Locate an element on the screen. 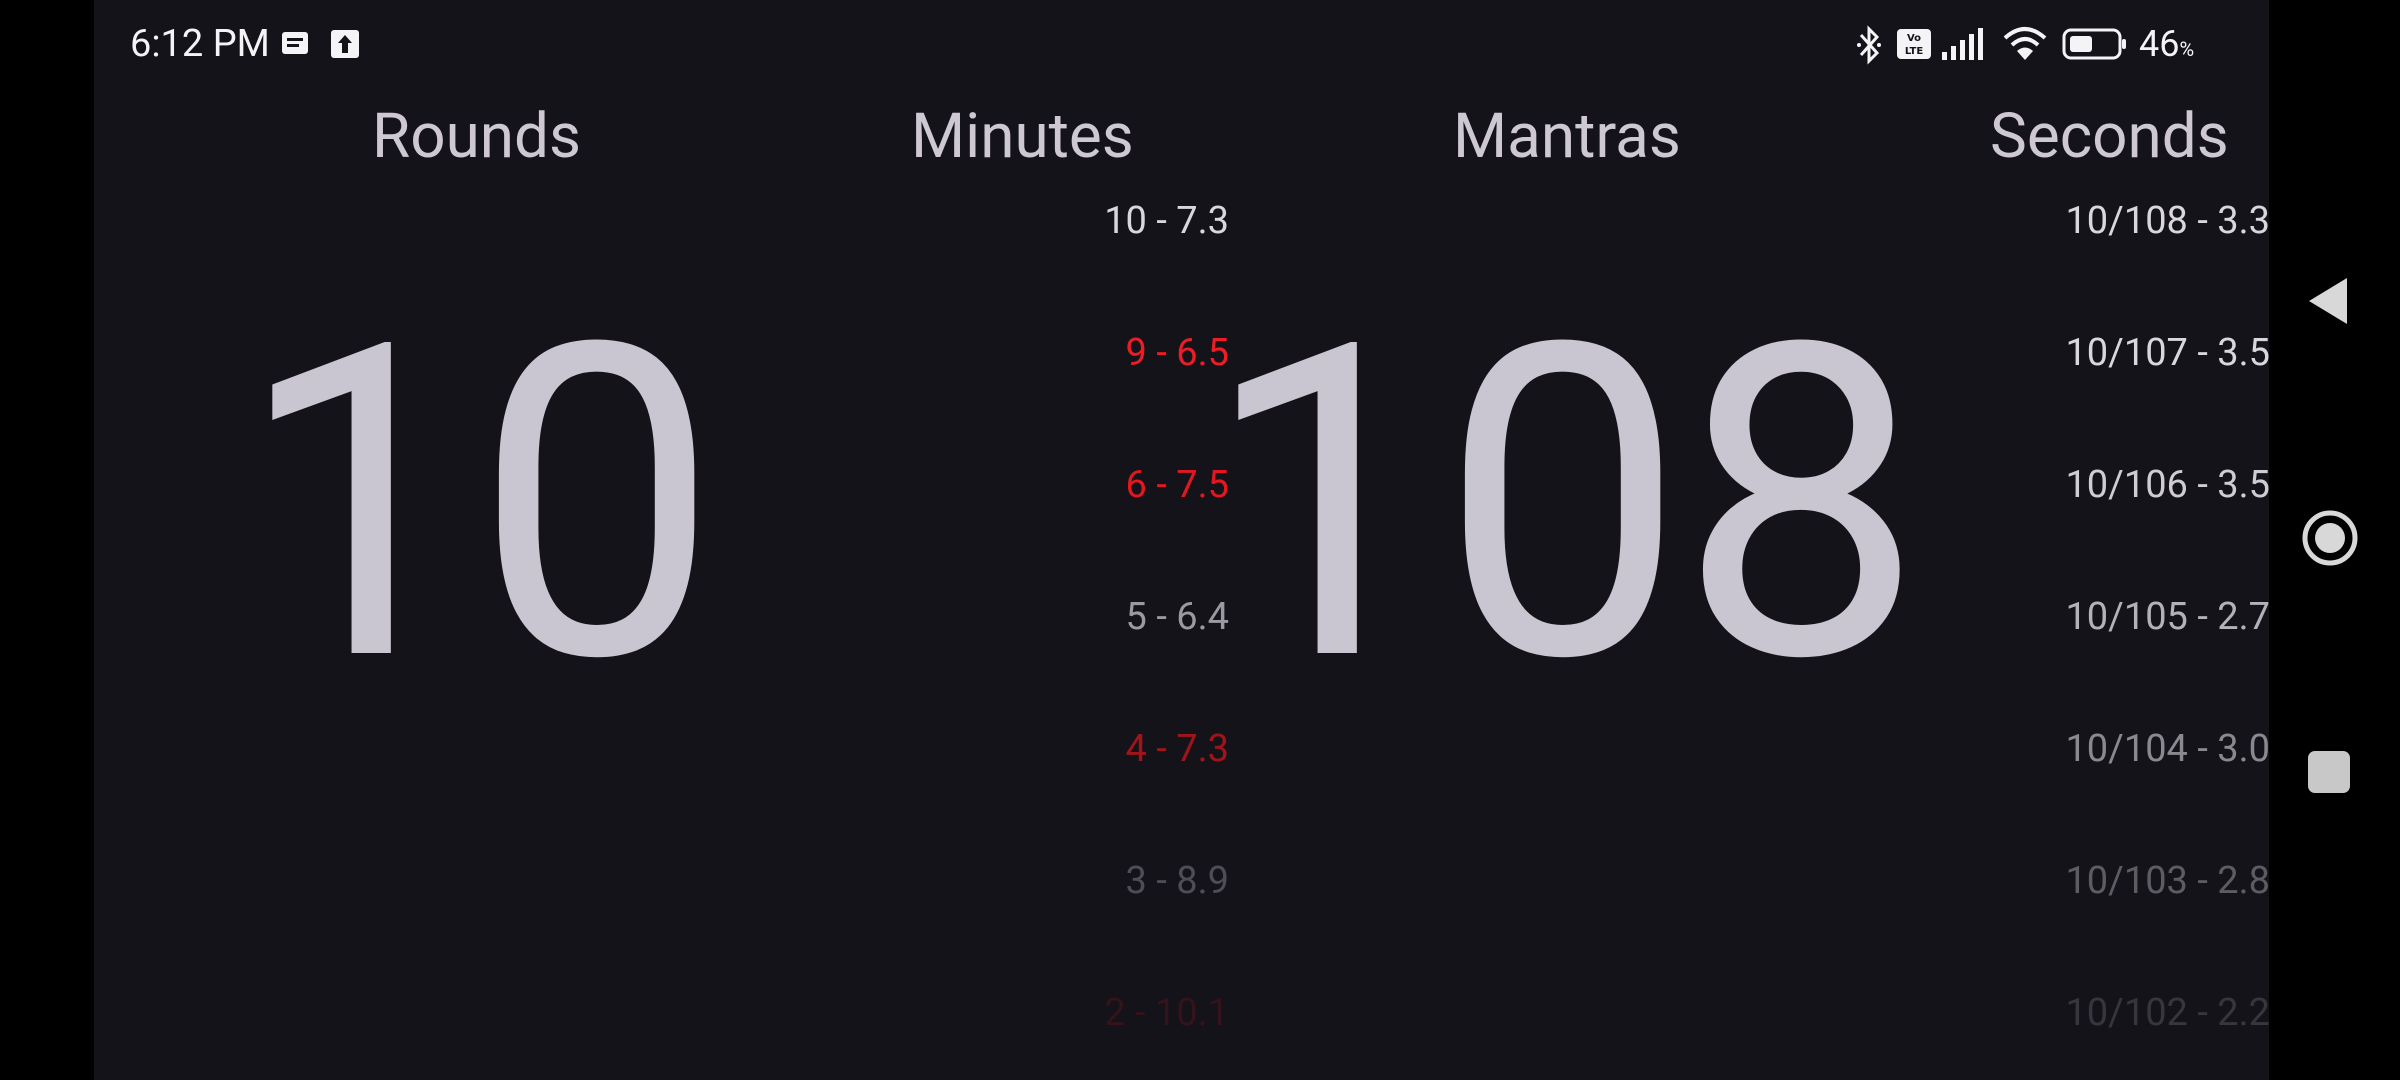 The image size is (2400, 1080). battery-percent: 46% is located at coordinates (2167, 44).